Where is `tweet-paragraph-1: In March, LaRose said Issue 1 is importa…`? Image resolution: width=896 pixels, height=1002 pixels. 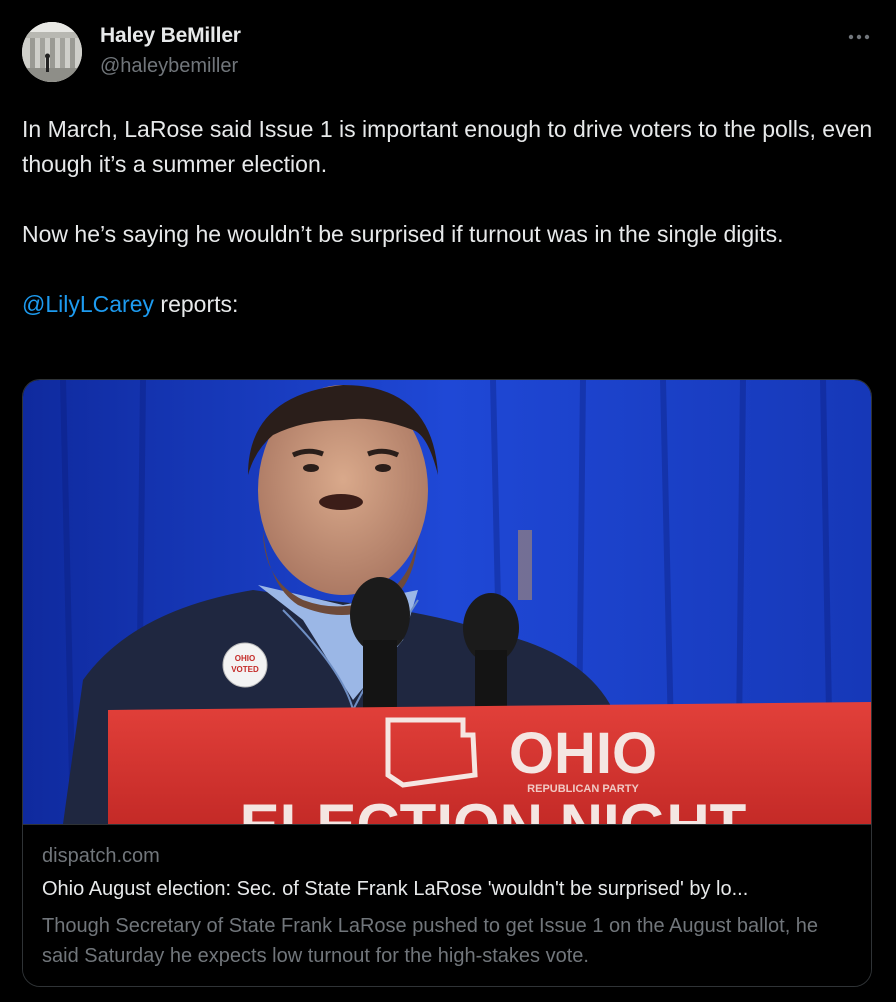 tweet-paragraph-1: In March, LaRose said Issue 1 is importa… is located at coordinates (447, 146).